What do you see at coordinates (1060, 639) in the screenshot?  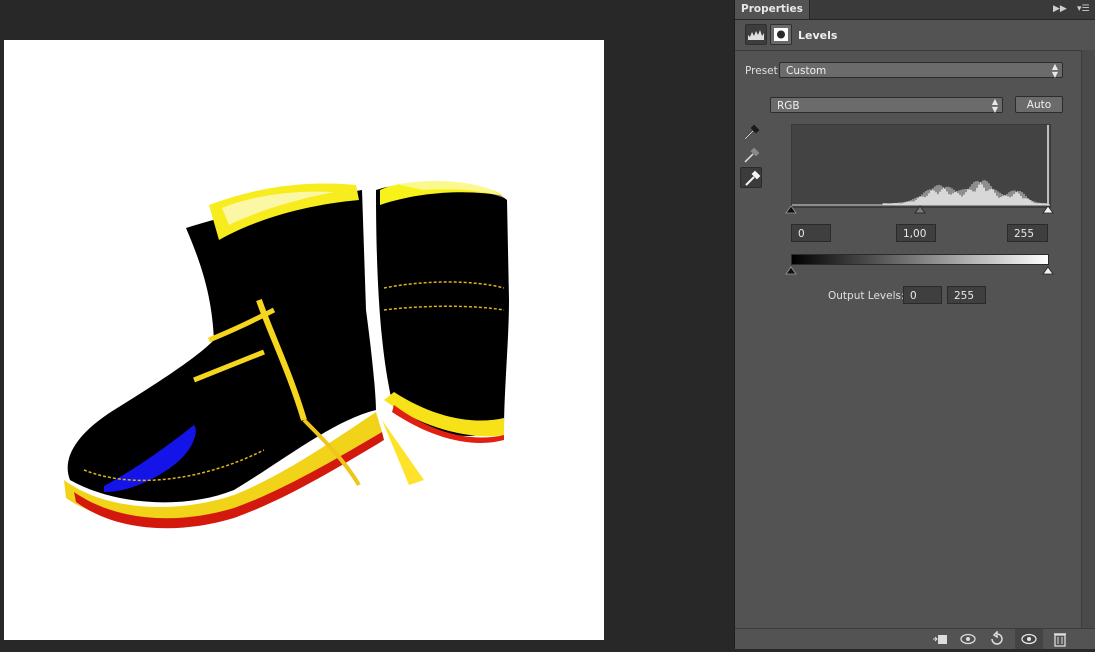 I see `trash-icon` at bounding box center [1060, 639].